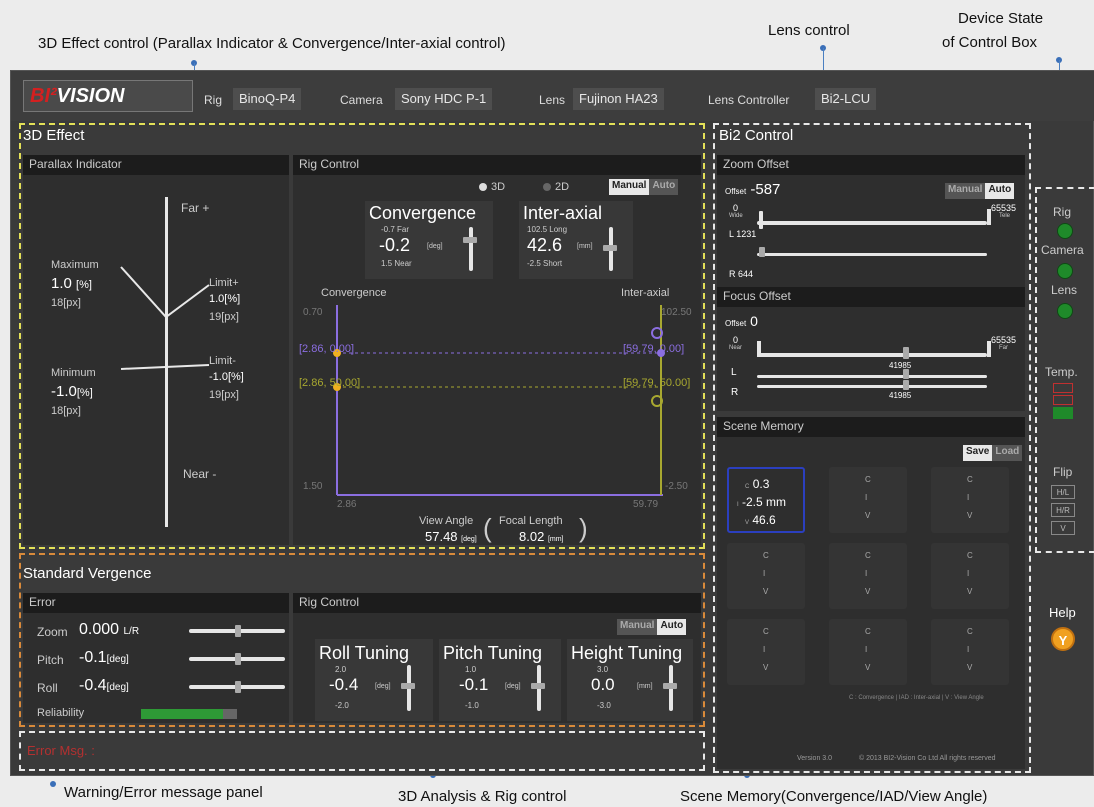 The width and height of the screenshot is (1094, 807). I want to click on zoom-error-thumb, so click(238, 631).